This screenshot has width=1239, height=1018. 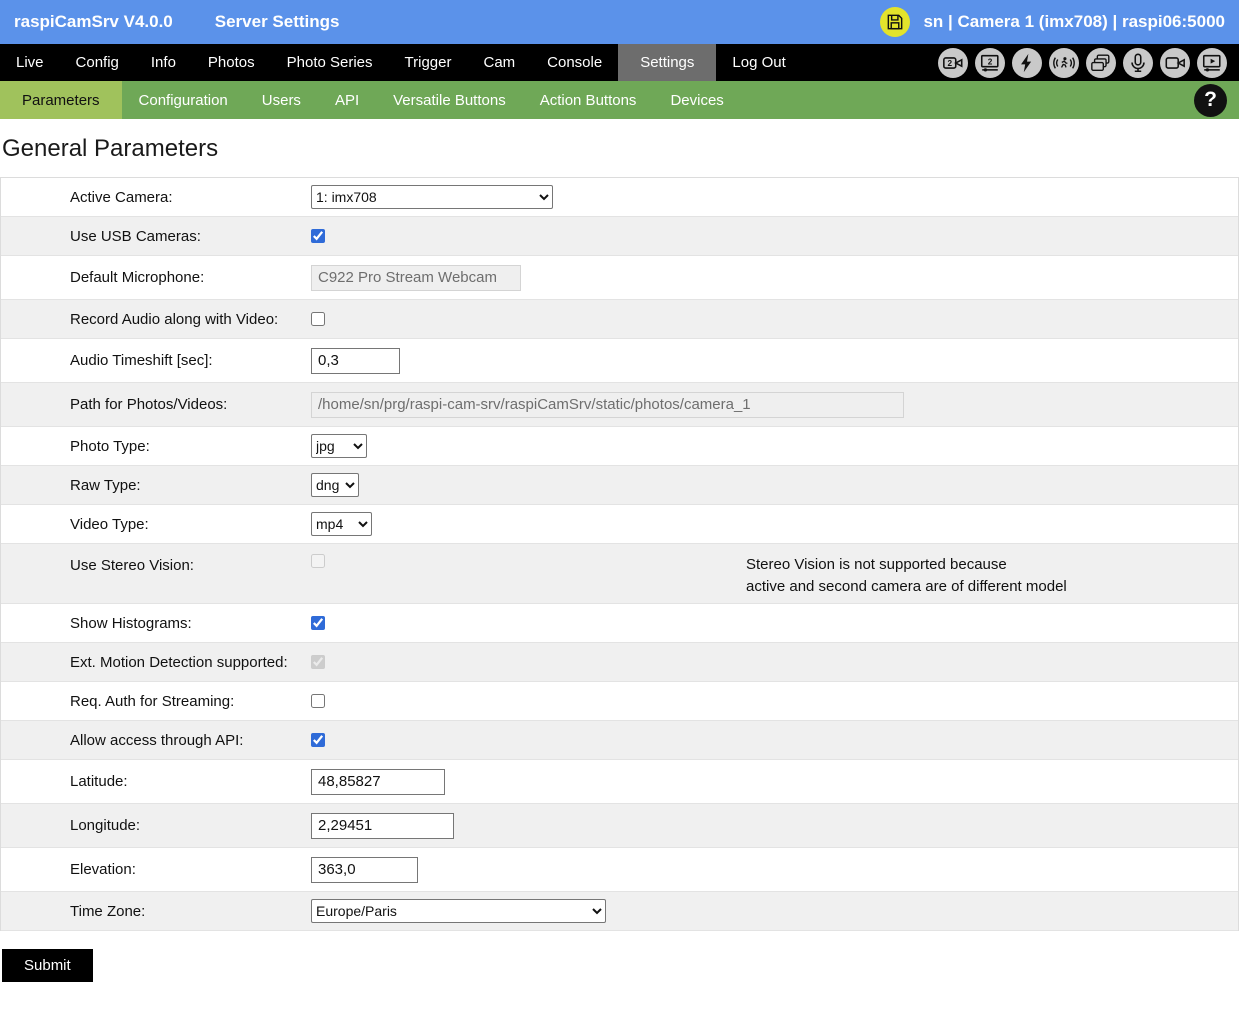 What do you see at coordinates (667, 62) in the screenshot?
I see `nav-item-settings: Settings` at bounding box center [667, 62].